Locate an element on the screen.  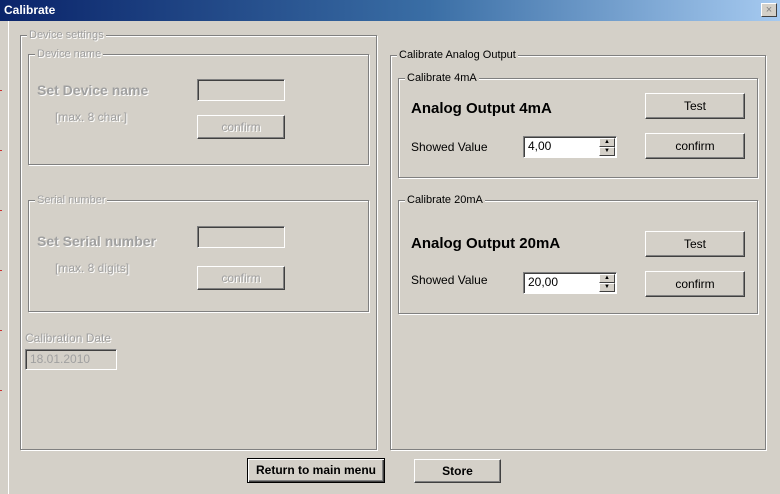
device-settings-legend: Device settings is located at coordinates (66, 35).